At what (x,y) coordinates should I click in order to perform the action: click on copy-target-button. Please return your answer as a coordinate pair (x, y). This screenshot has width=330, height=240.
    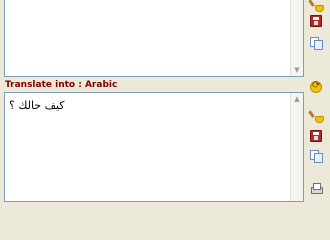
    Looking at the image, I should click on (316, 156).